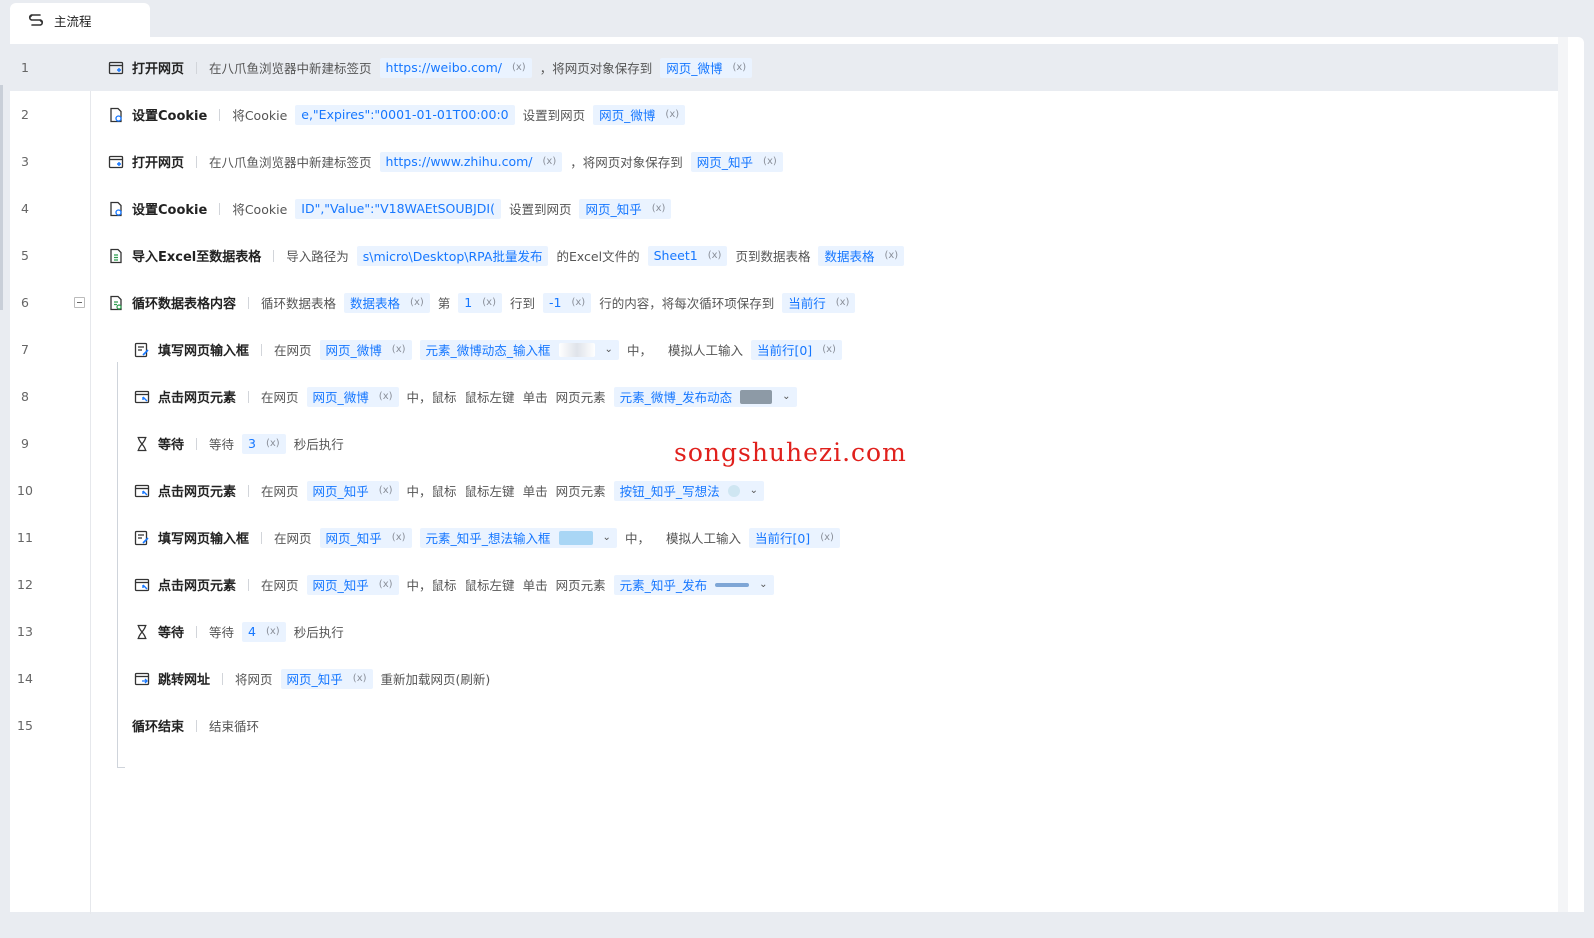  Describe the element at coordinates (687, 255) in the screenshot. I see `param-chip: Sheet1 (x)` at that location.